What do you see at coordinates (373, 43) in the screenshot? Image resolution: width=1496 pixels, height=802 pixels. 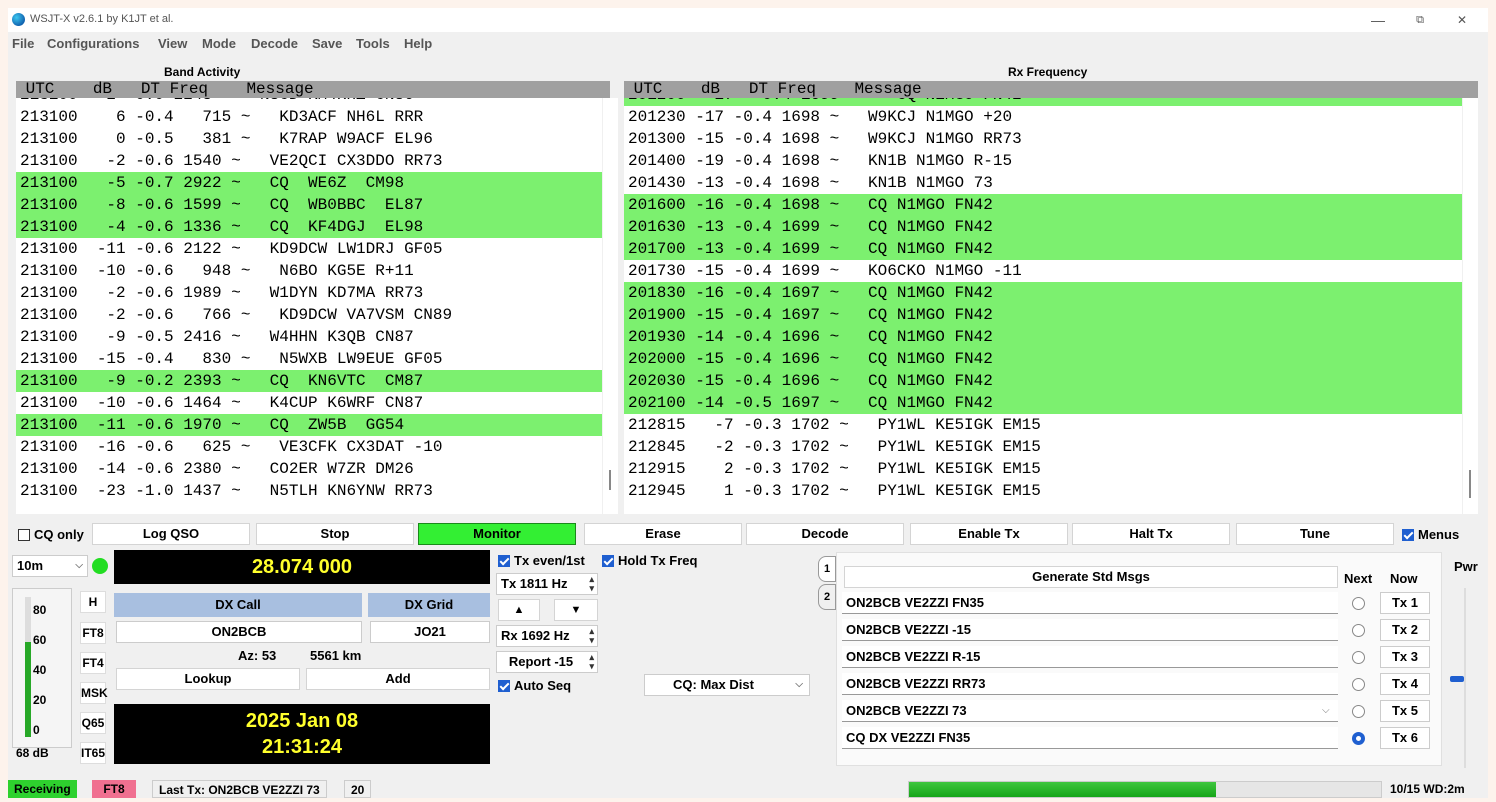 I see `menu-tools: Tools` at bounding box center [373, 43].